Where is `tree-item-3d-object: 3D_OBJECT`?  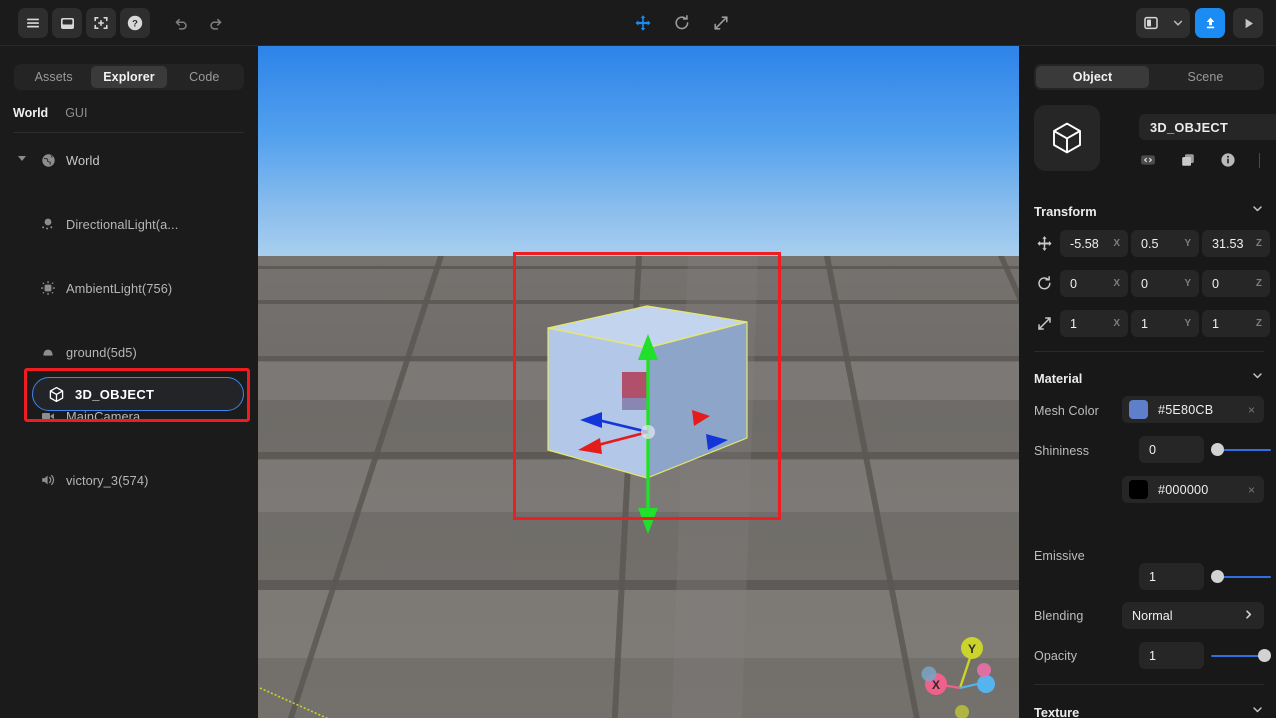
tree-item-3d-object: 3D_OBJECT is located at coordinates (138, 394).